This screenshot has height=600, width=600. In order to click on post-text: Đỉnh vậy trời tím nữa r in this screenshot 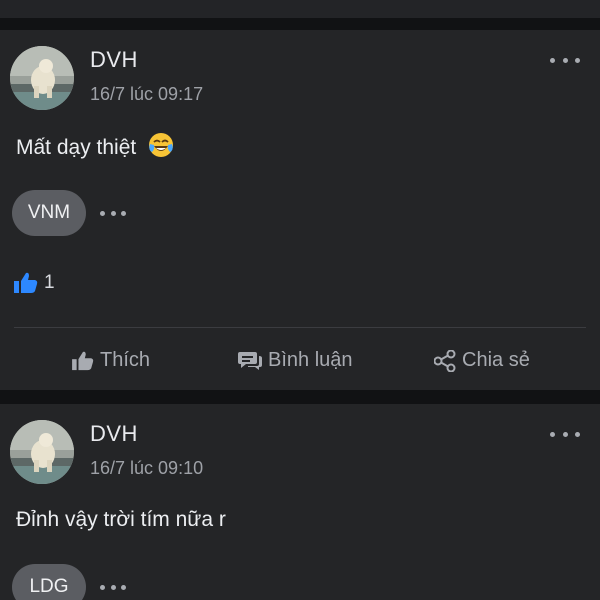, I will do `click(121, 519)`.